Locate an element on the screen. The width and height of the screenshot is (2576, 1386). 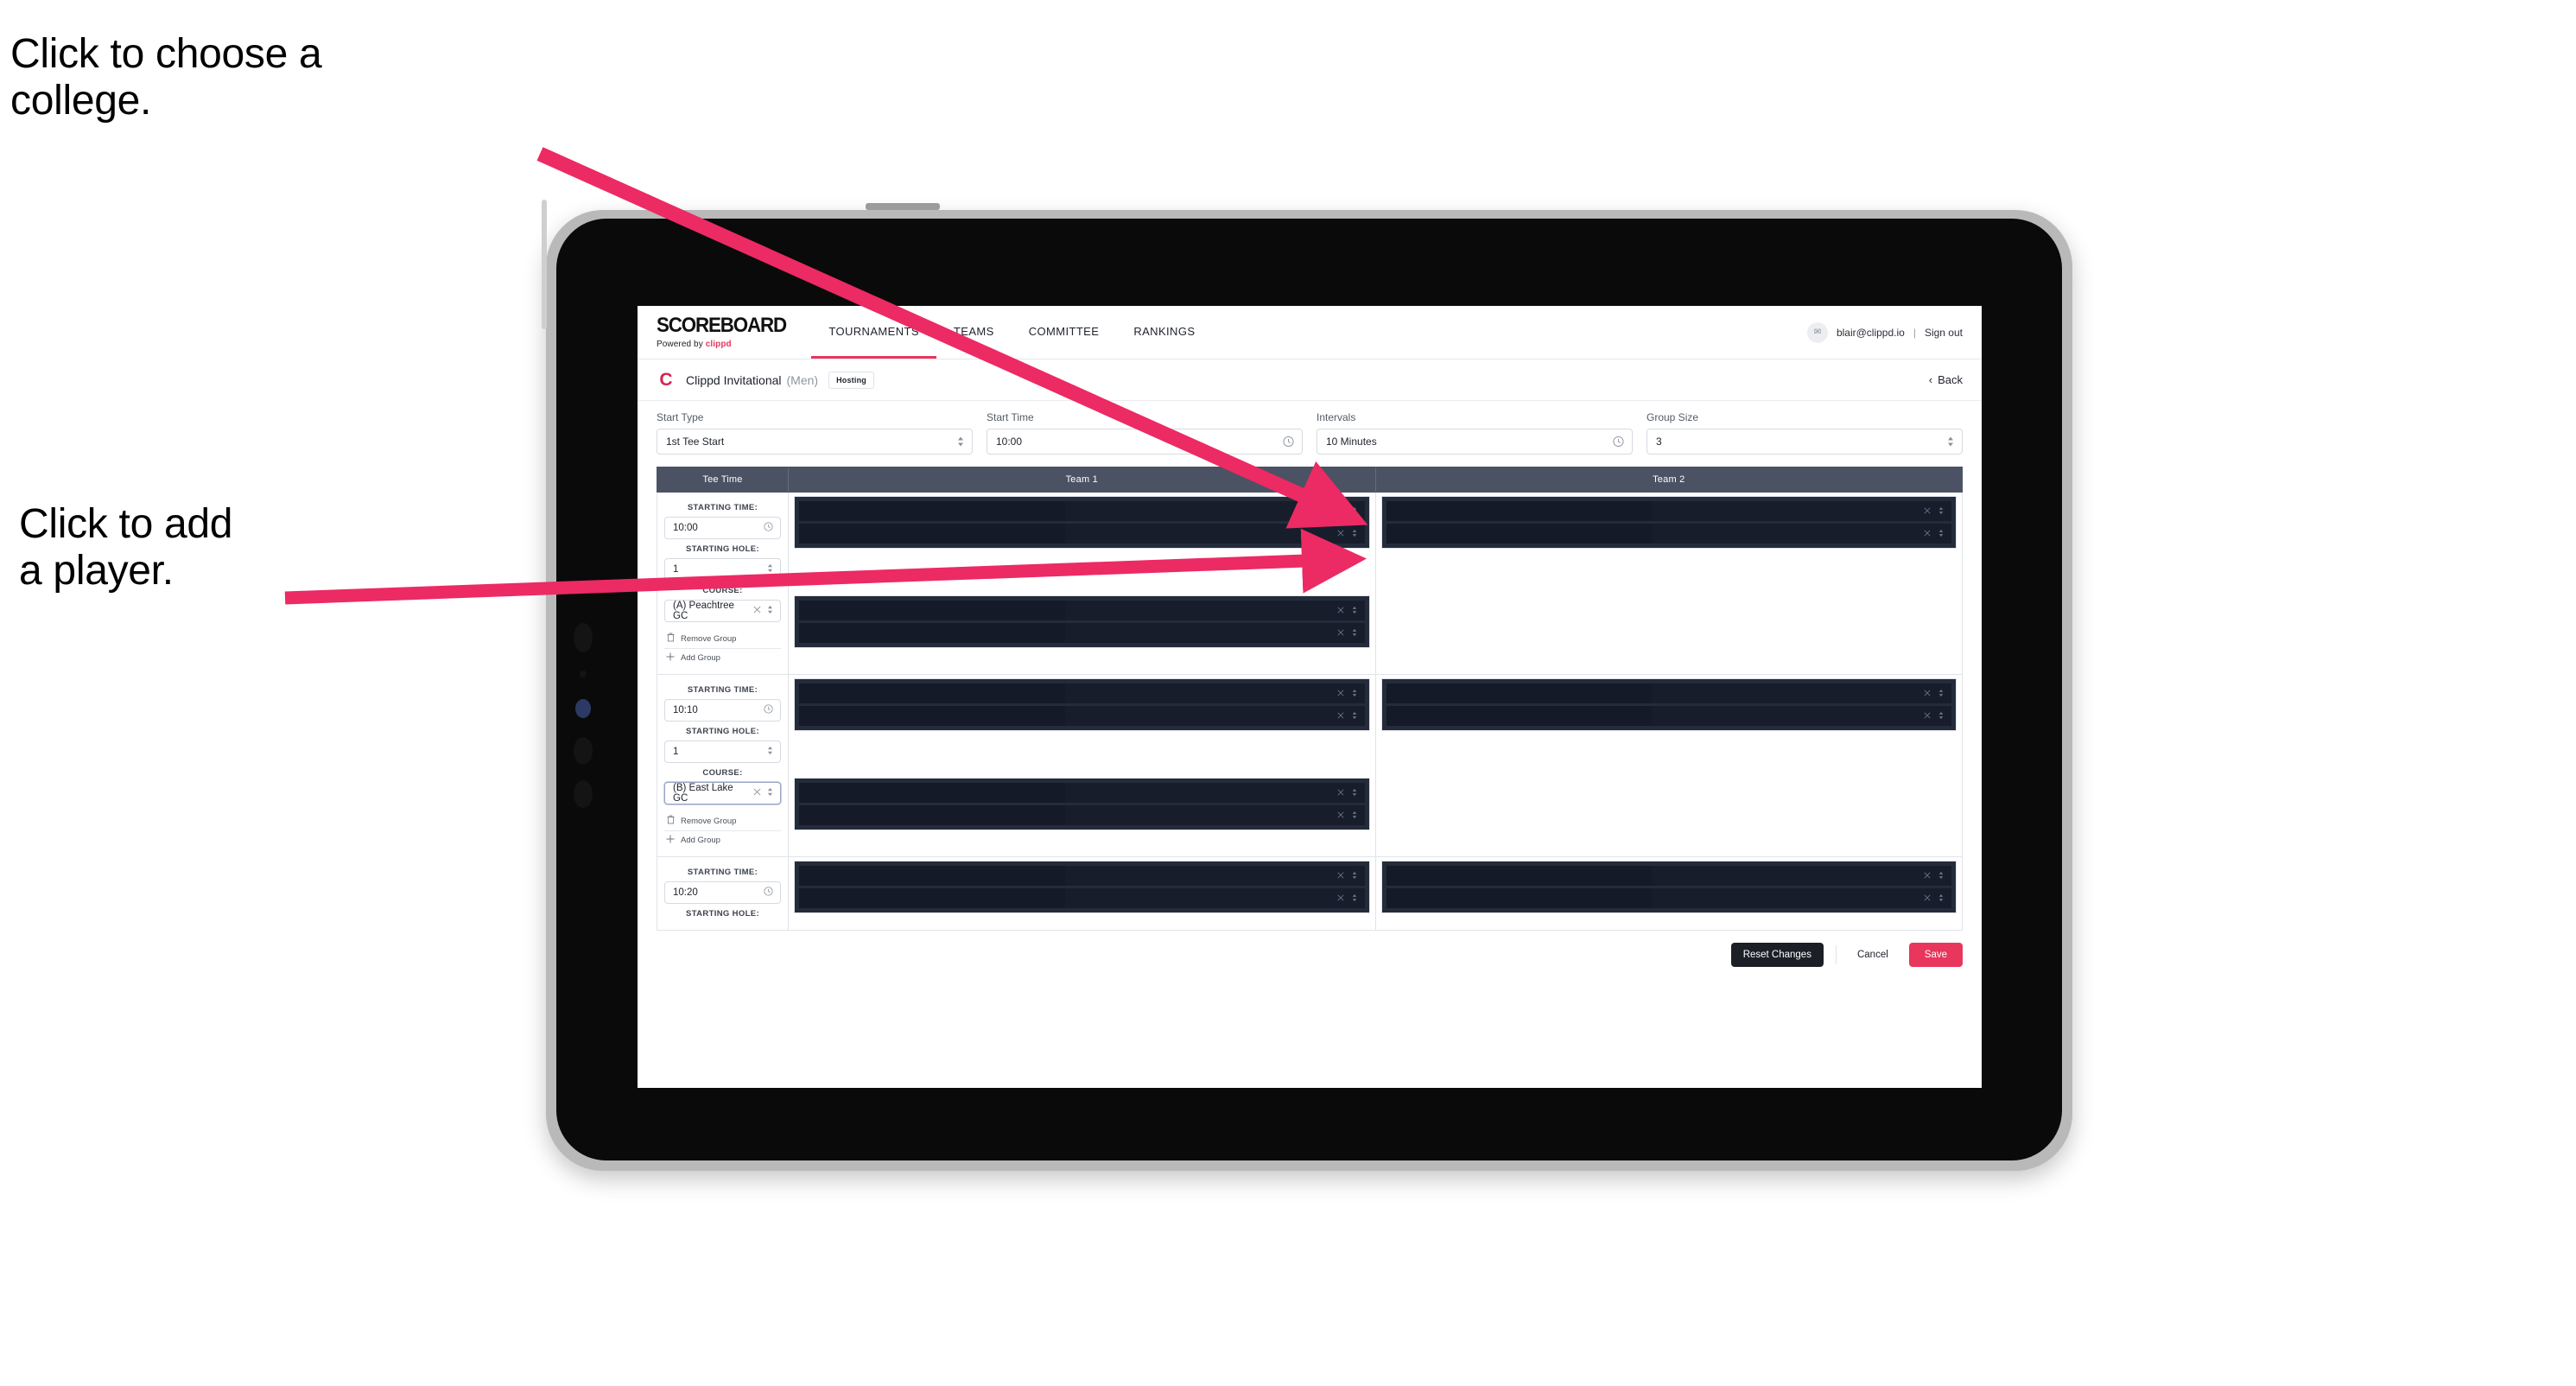
footer-divider is located at coordinates (1836, 954).